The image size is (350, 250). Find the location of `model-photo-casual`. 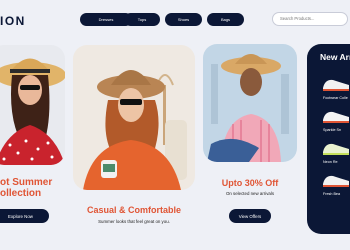

model-photo-casual is located at coordinates (135, 130).